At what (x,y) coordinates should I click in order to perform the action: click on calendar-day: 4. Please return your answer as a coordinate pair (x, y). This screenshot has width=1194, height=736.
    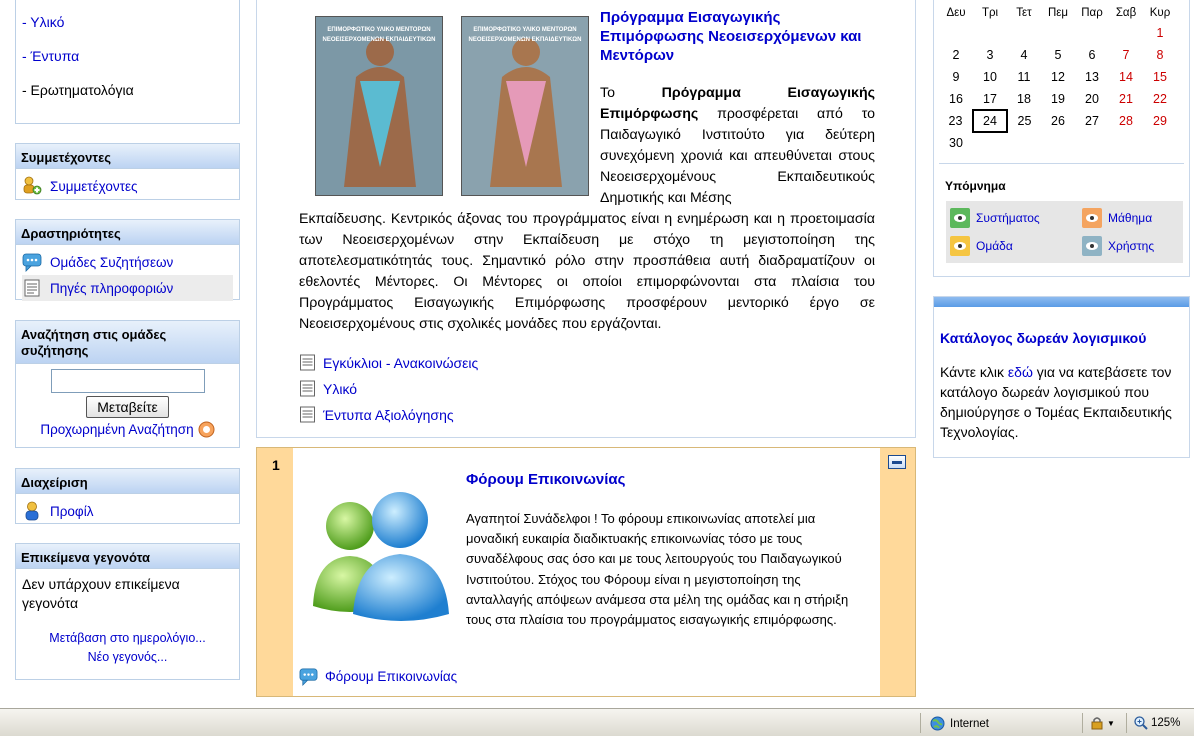
    Looking at the image, I should click on (1024, 55).